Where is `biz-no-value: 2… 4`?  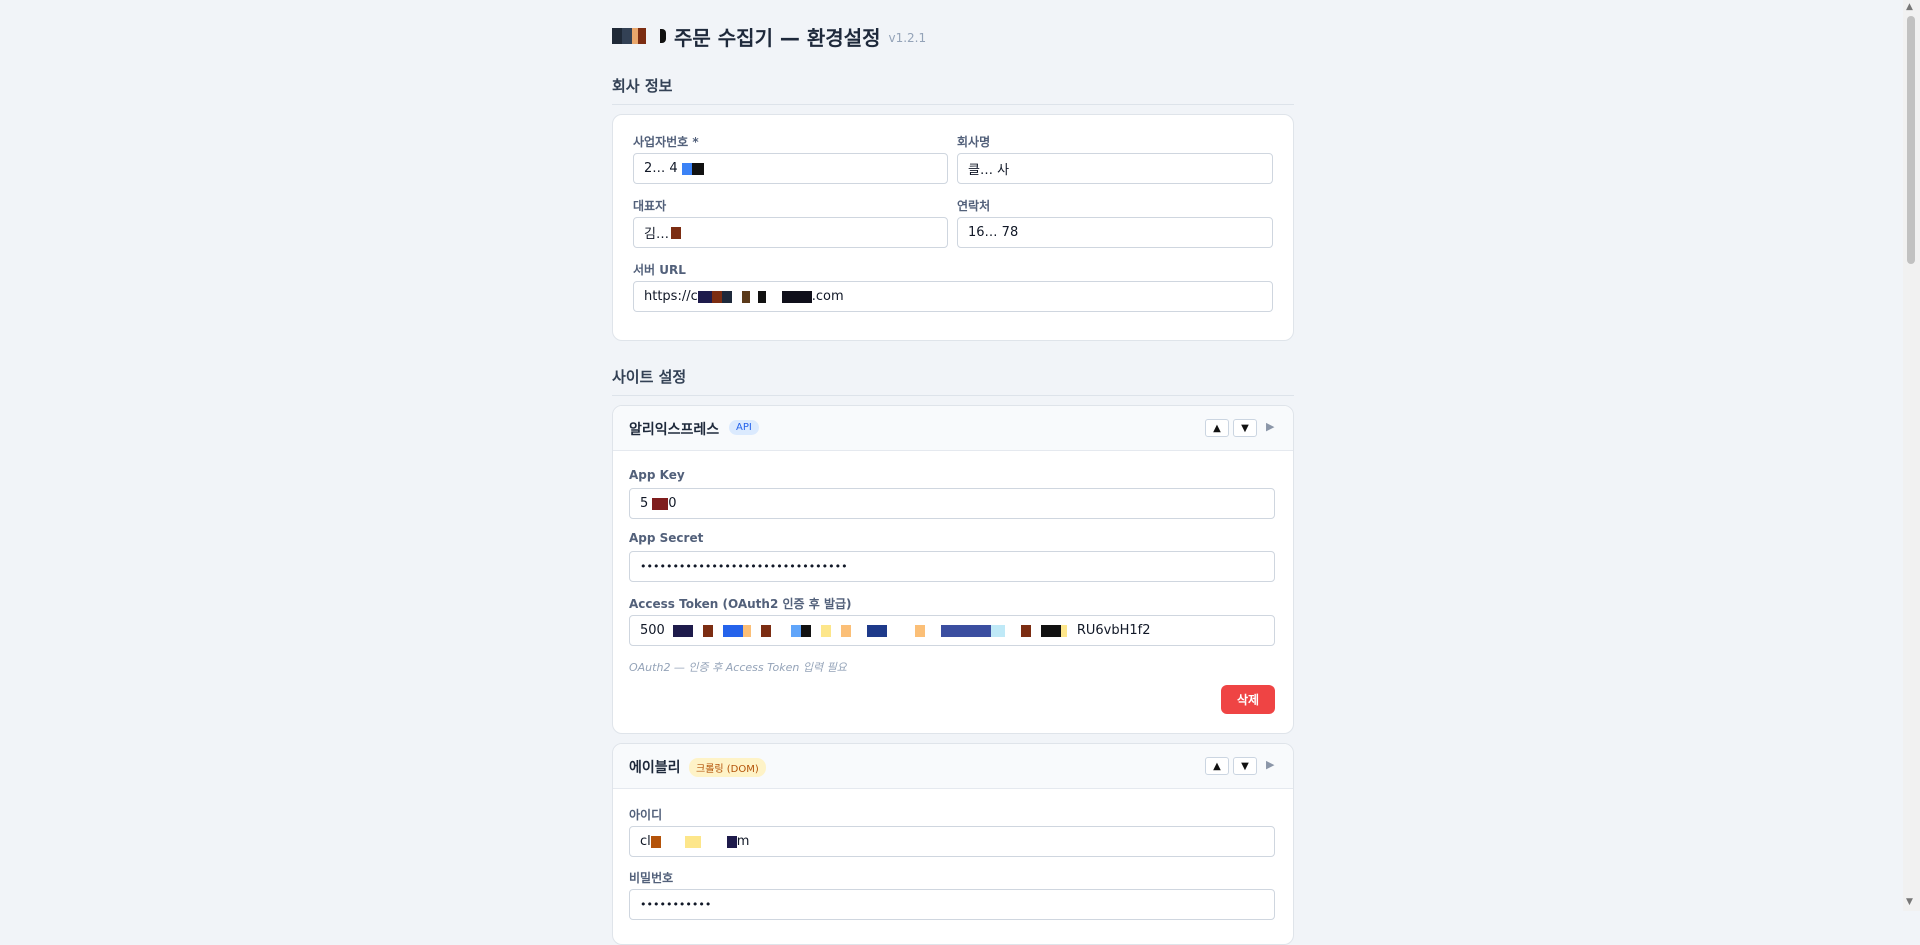 biz-no-value: 2… 4 is located at coordinates (661, 168).